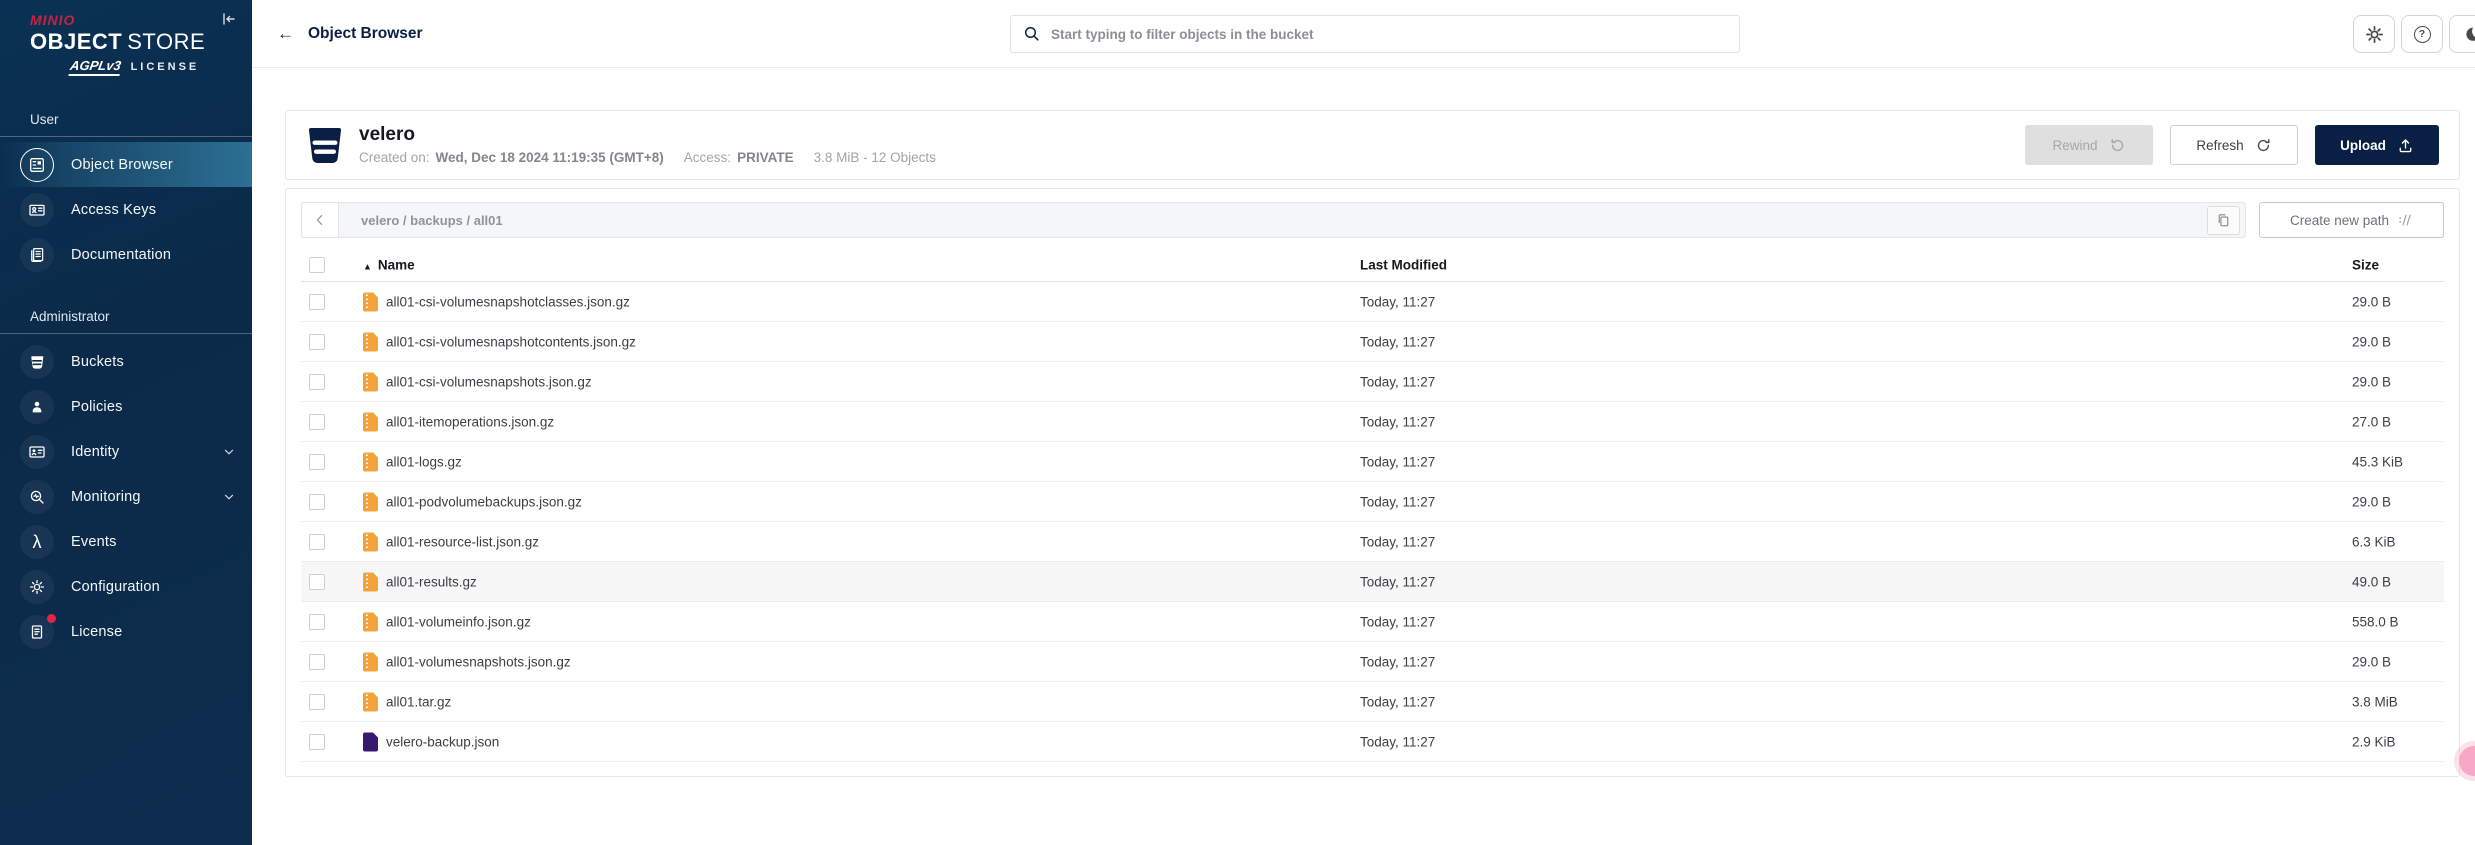  Describe the element at coordinates (2089, 145) in the screenshot. I see `rewind-button: Rewind` at that location.